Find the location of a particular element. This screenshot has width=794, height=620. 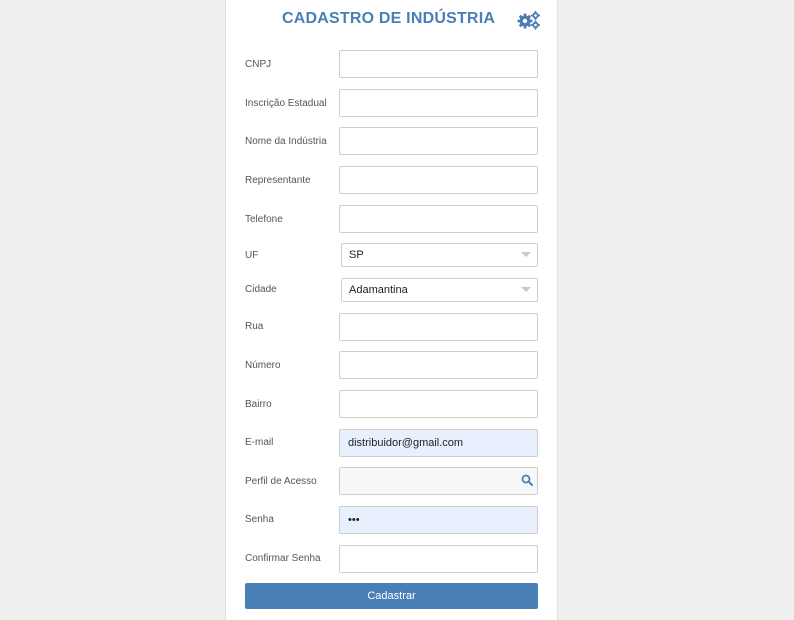

telefone-label: Telefone is located at coordinates (264, 219).